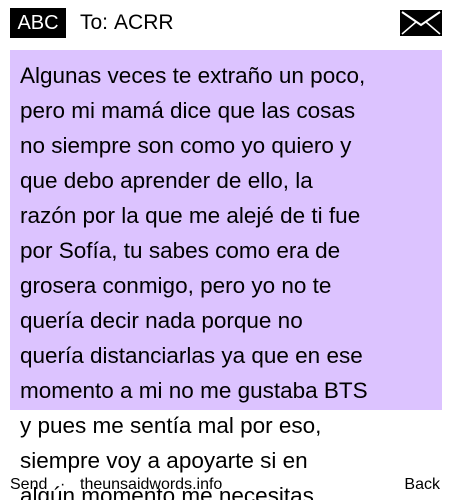 The height and width of the screenshot is (500, 450). What do you see at coordinates (225, 485) in the screenshot?
I see `softkey-bar: Send · theunsaidwords.info Back` at bounding box center [225, 485].